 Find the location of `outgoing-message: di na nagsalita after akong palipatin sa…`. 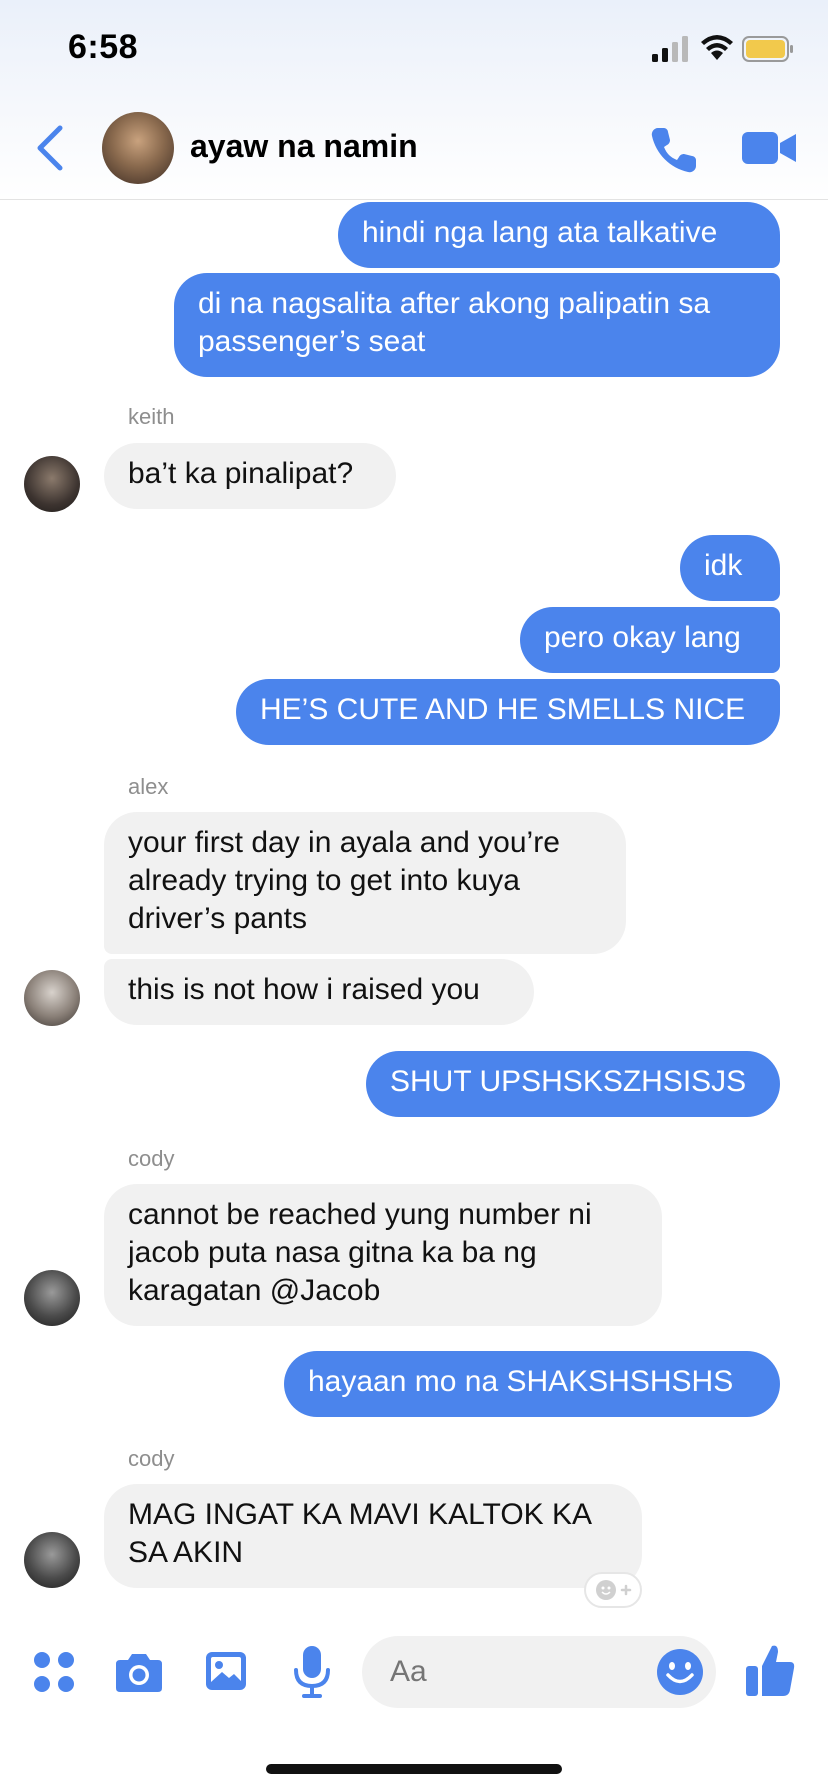

outgoing-message: di na nagsalita after akong palipatin sa… is located at coordinates (477, 325).